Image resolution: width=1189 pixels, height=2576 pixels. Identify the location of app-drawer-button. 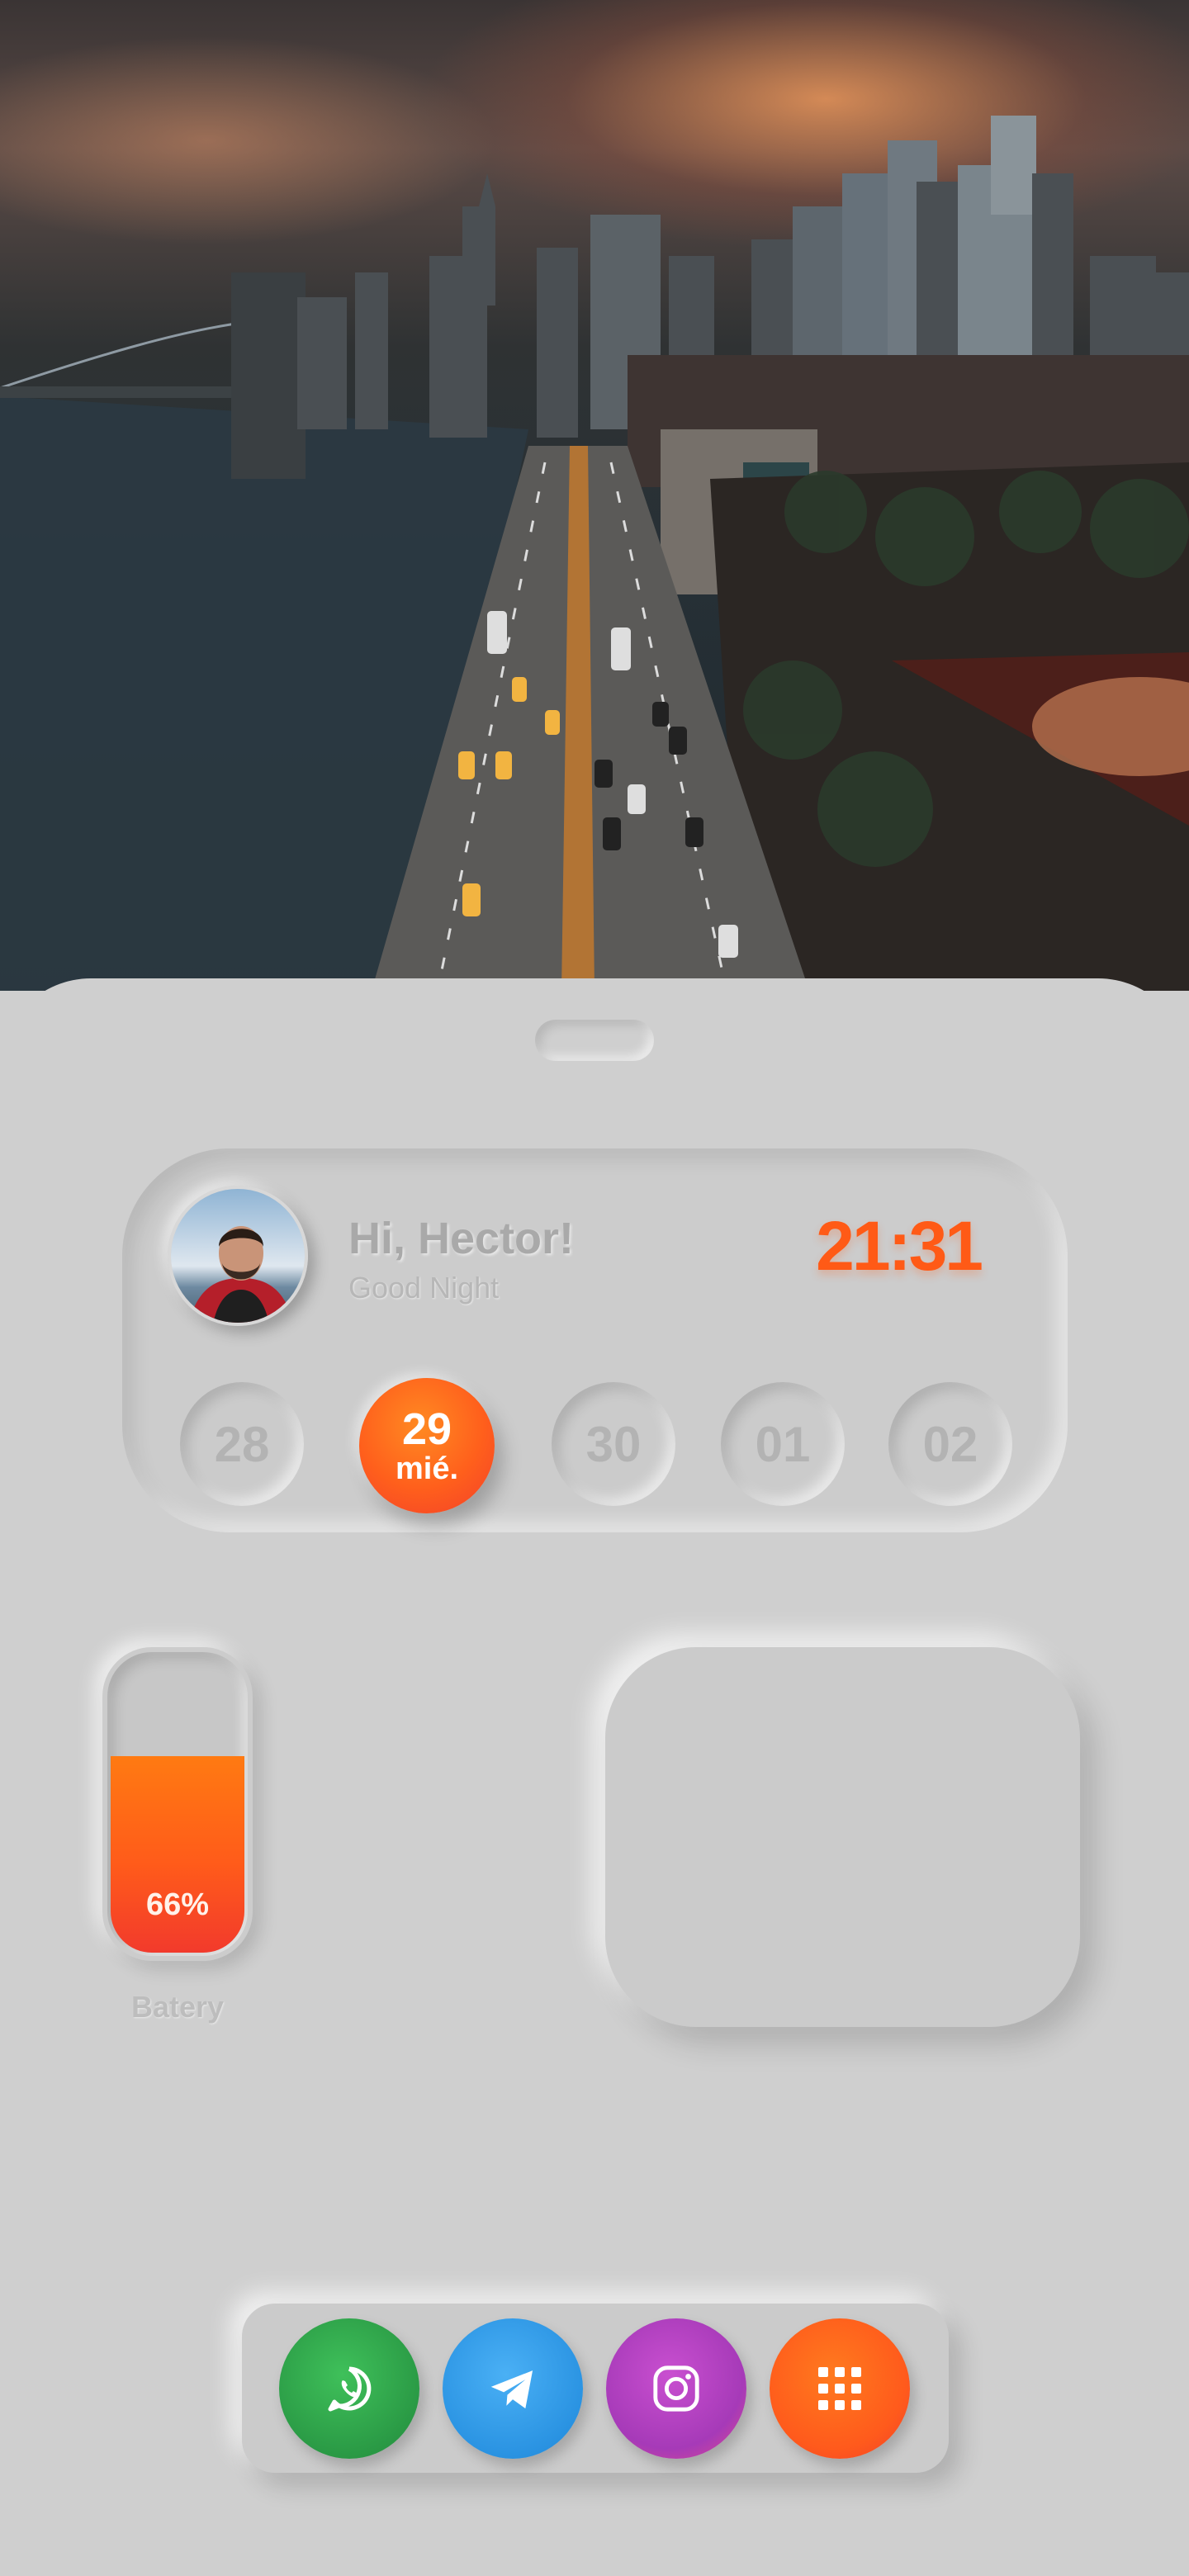
(840, 2388).